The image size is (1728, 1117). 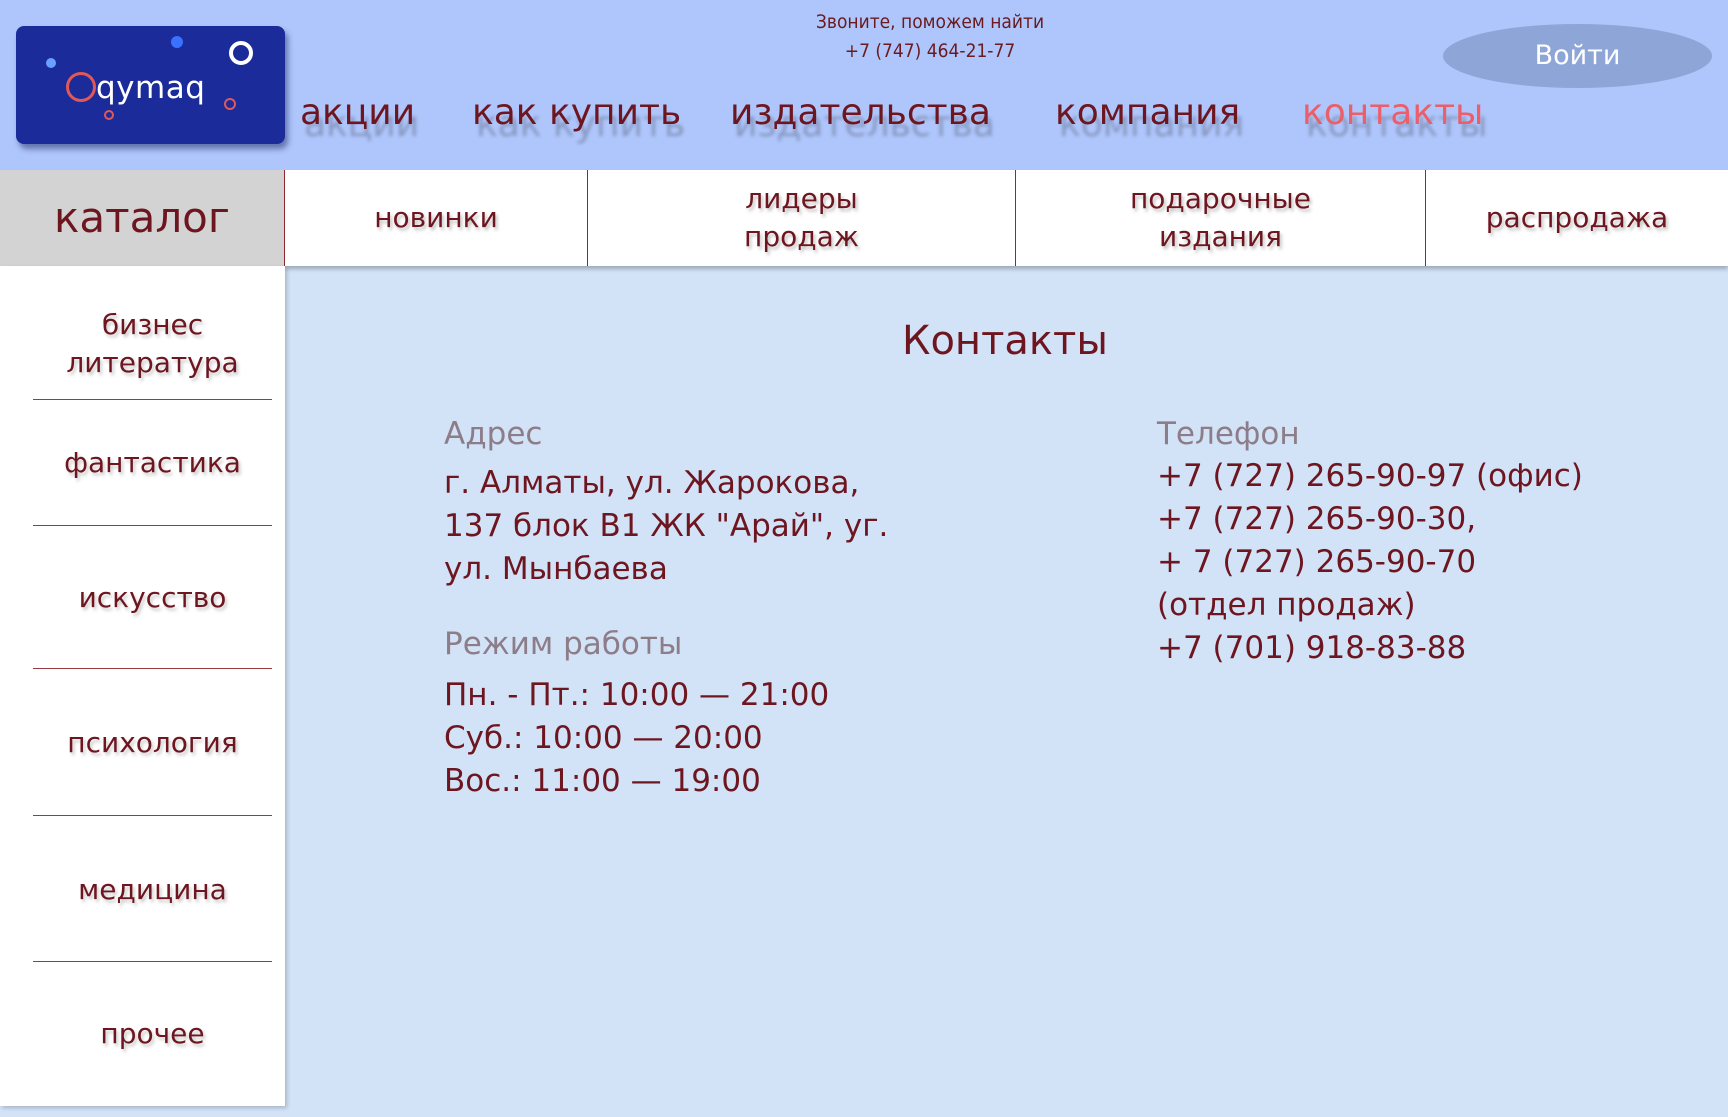 I want to click on sidebar-item-label: медицина, so click(x=152, y=889).